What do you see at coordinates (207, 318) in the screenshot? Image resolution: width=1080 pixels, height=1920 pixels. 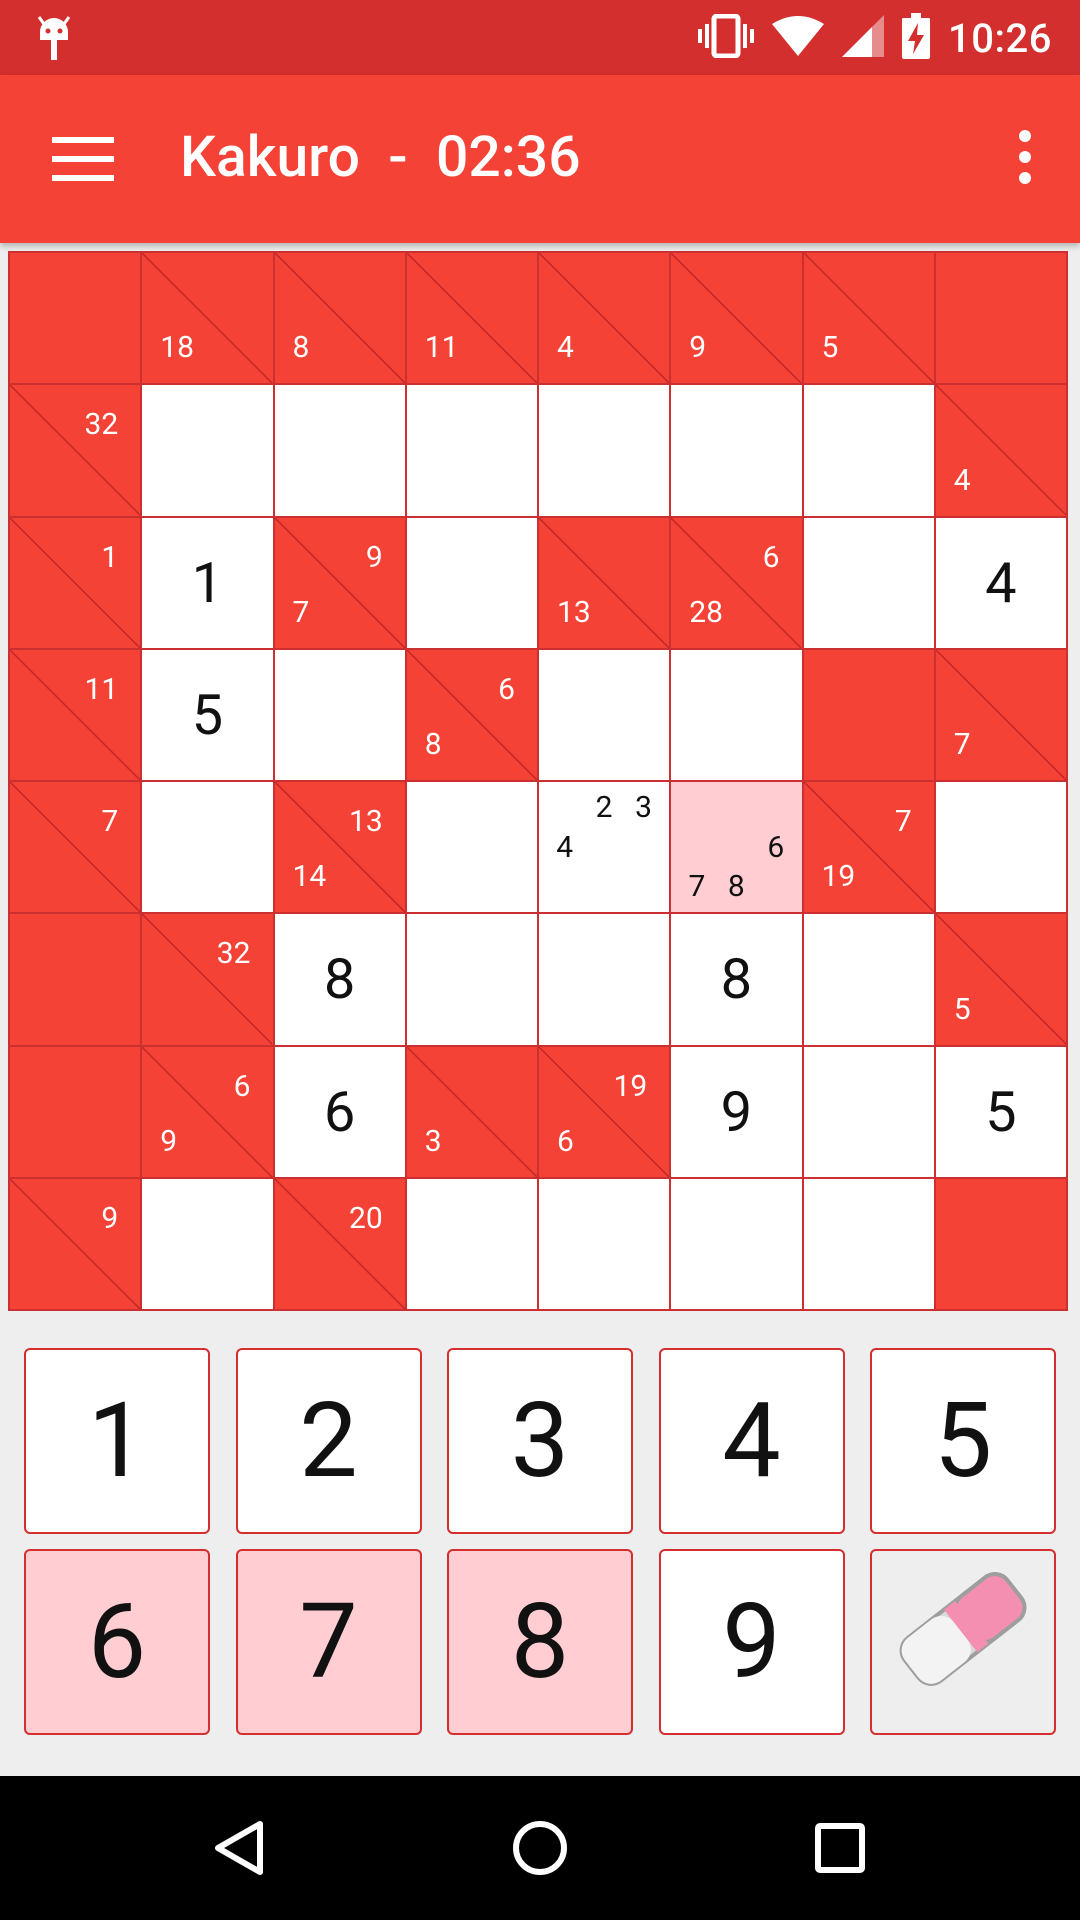 I see `clue-cell: 18` at bounding box center [207, 318].